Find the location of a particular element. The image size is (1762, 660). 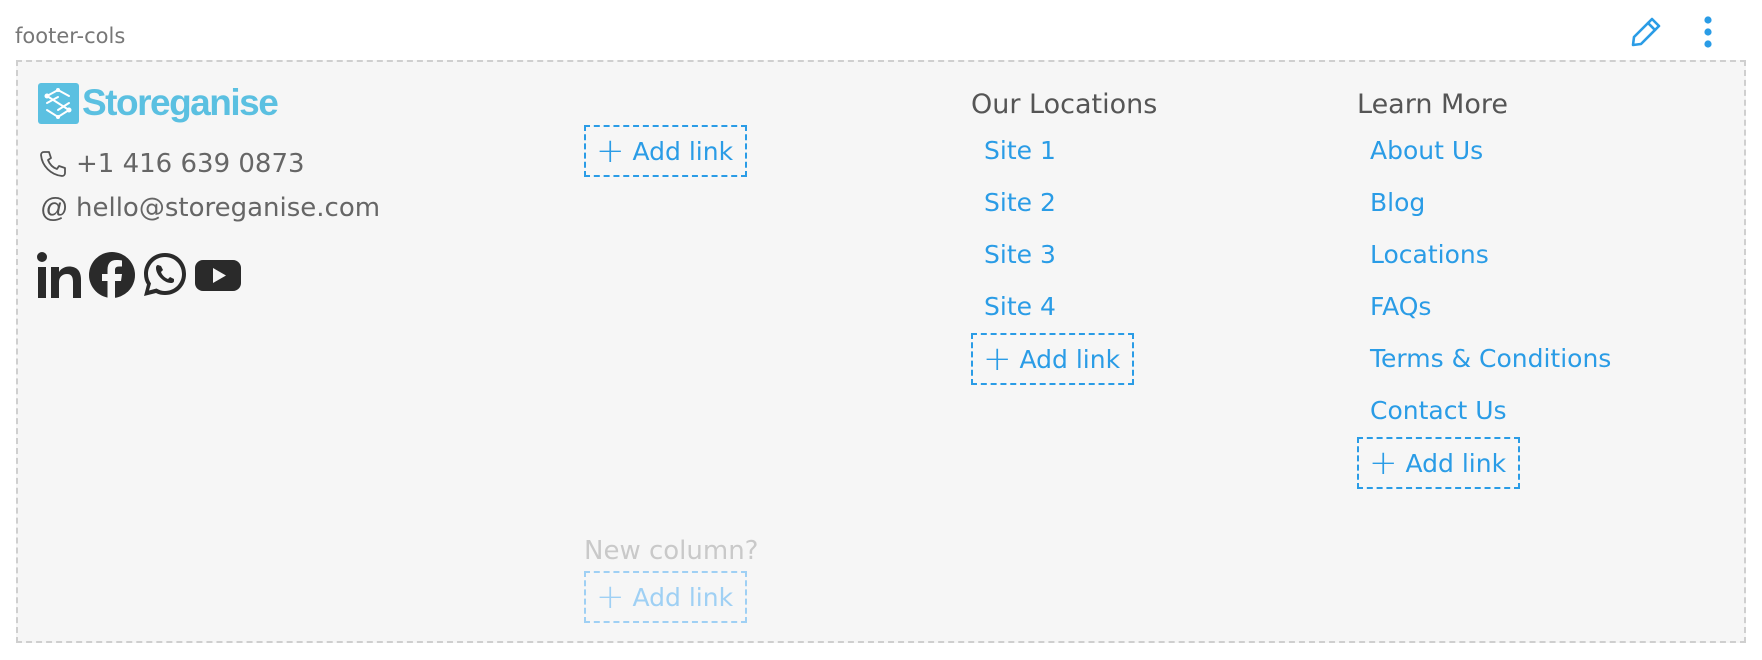

new-column-placeholder: New column? + Add link is located at coordinates (671, 577).